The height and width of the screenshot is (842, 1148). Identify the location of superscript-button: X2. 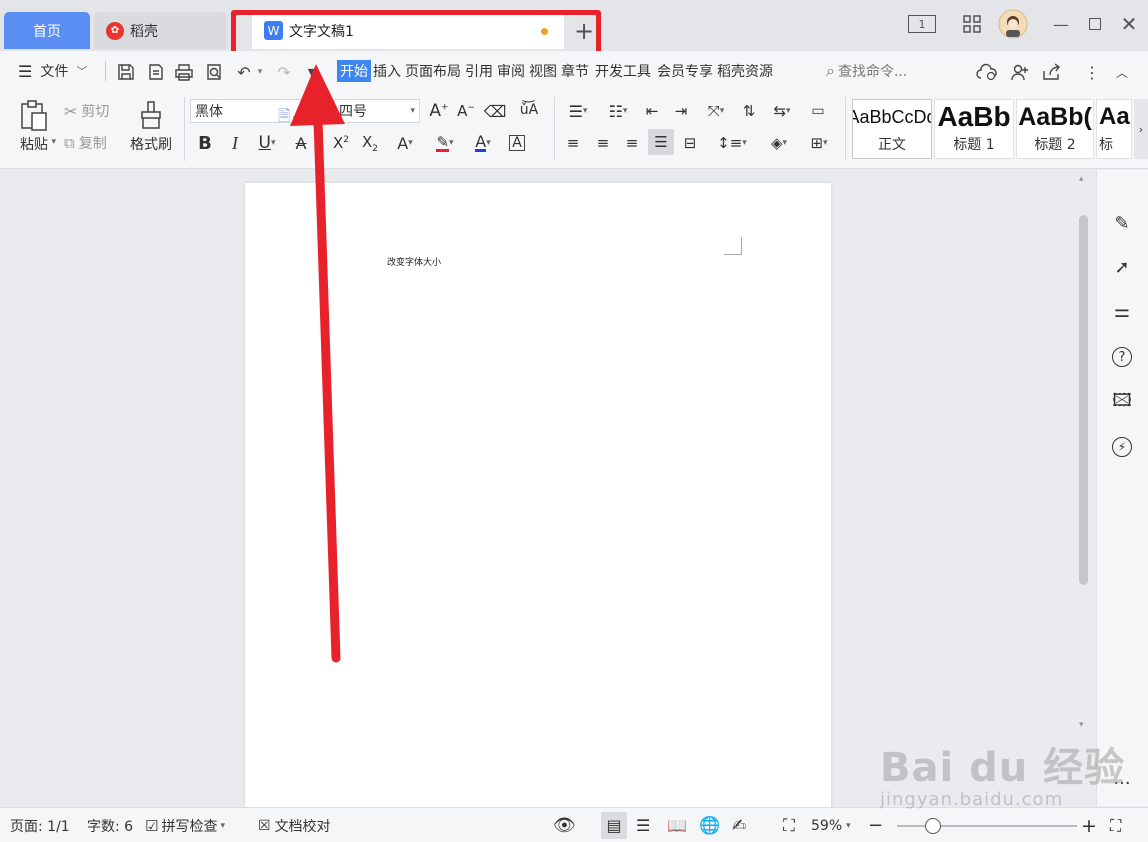
(341, 143).